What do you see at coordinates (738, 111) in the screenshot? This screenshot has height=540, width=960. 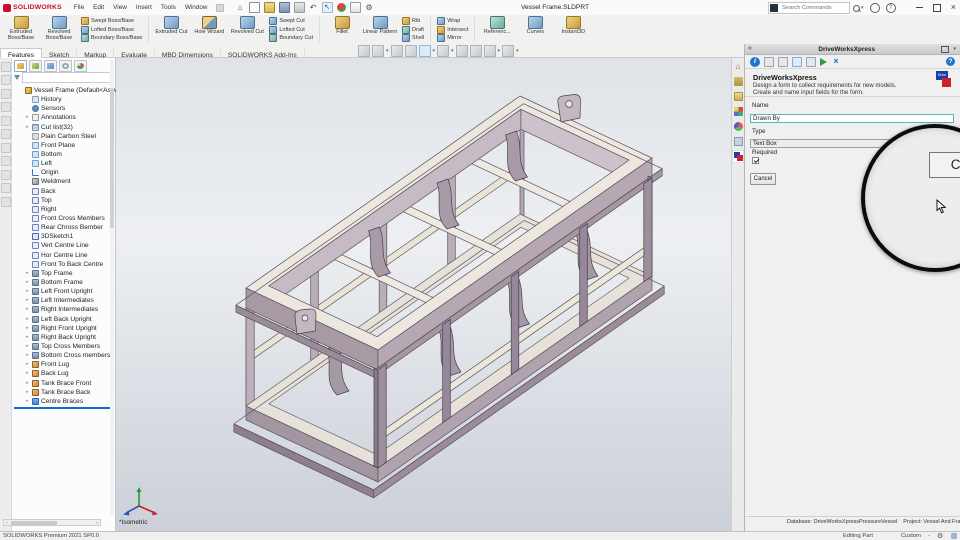 I see `view-palette-tab` at bounding box center [738, 111].